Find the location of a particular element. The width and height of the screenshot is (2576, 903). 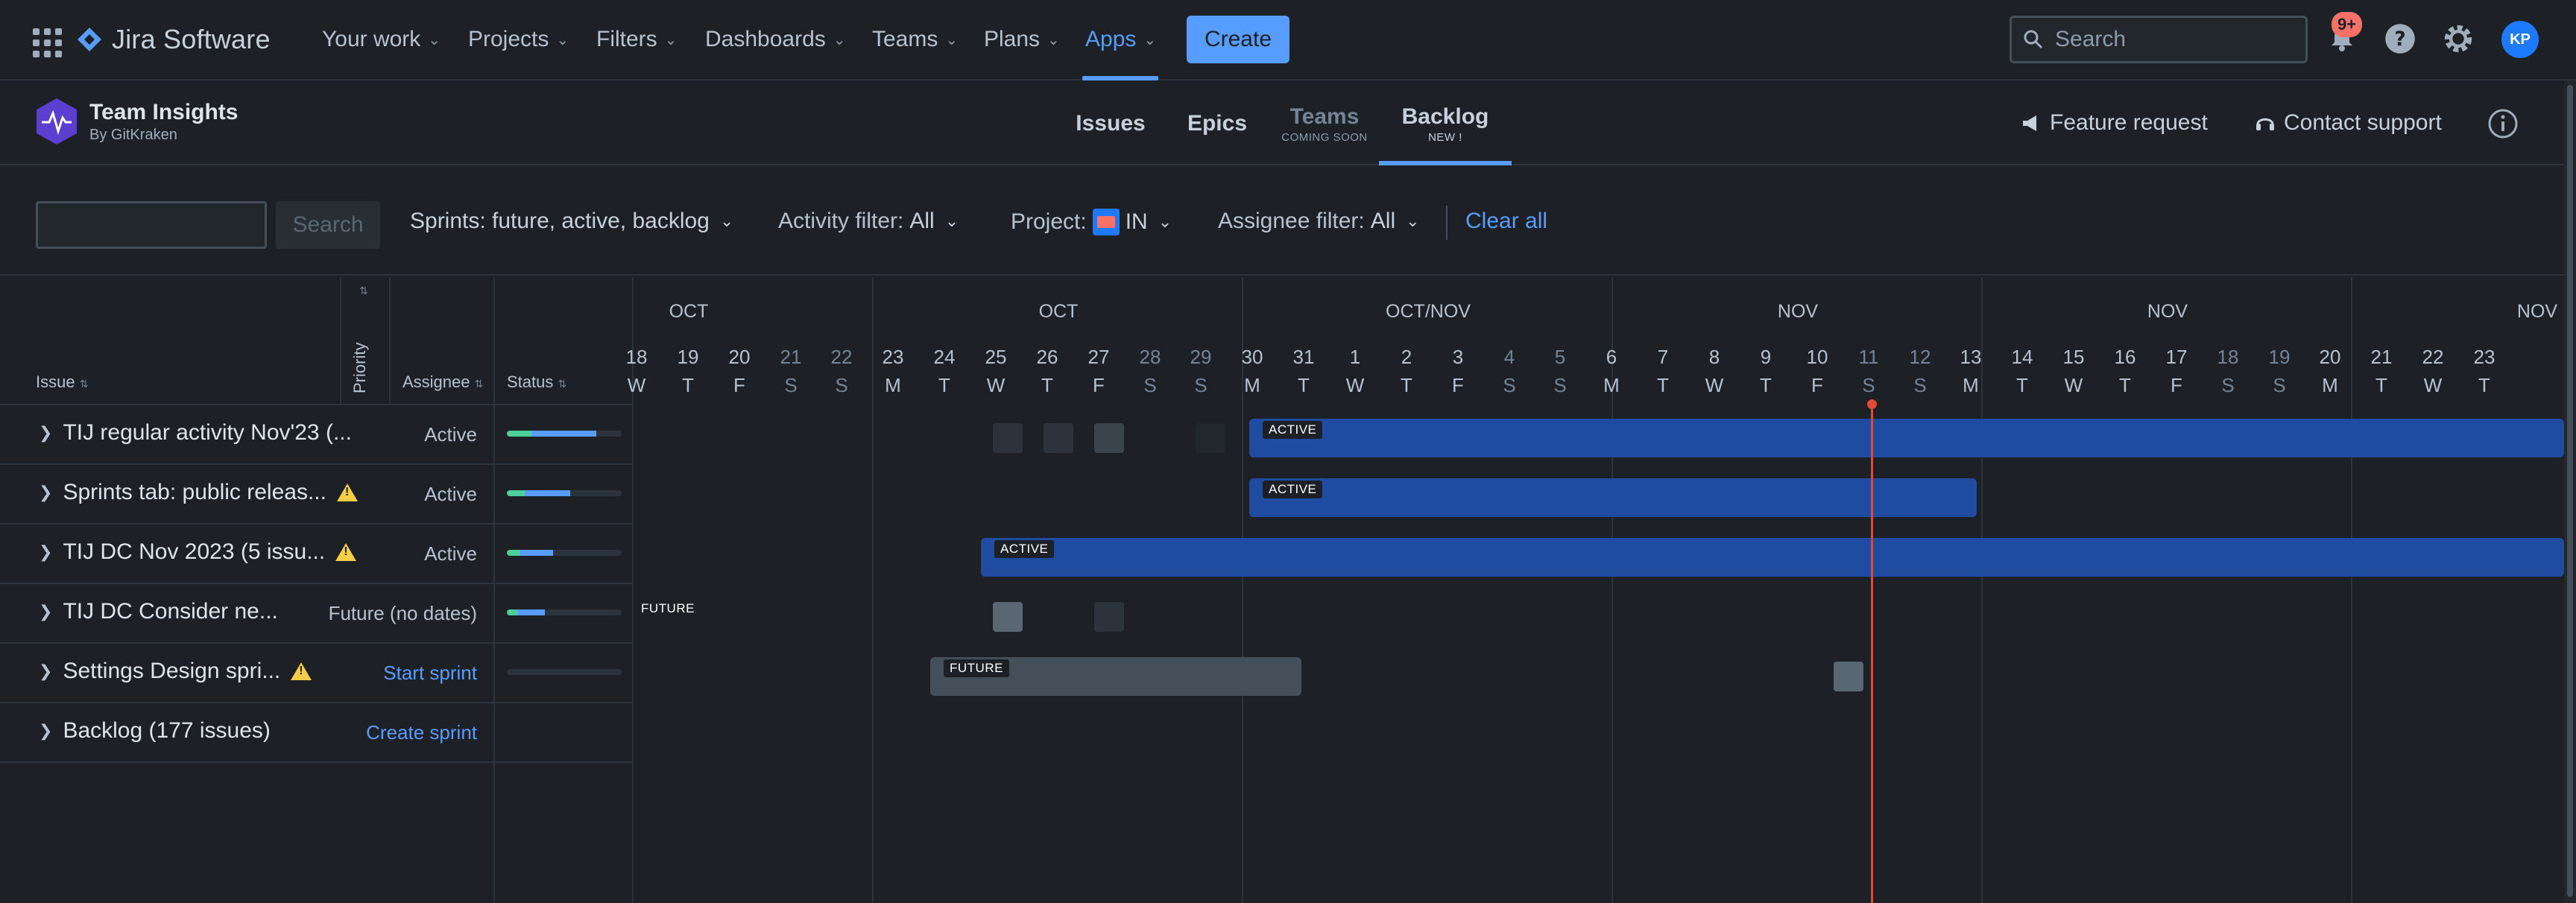

day-number: 13 is located at coordinates (1971, 357).